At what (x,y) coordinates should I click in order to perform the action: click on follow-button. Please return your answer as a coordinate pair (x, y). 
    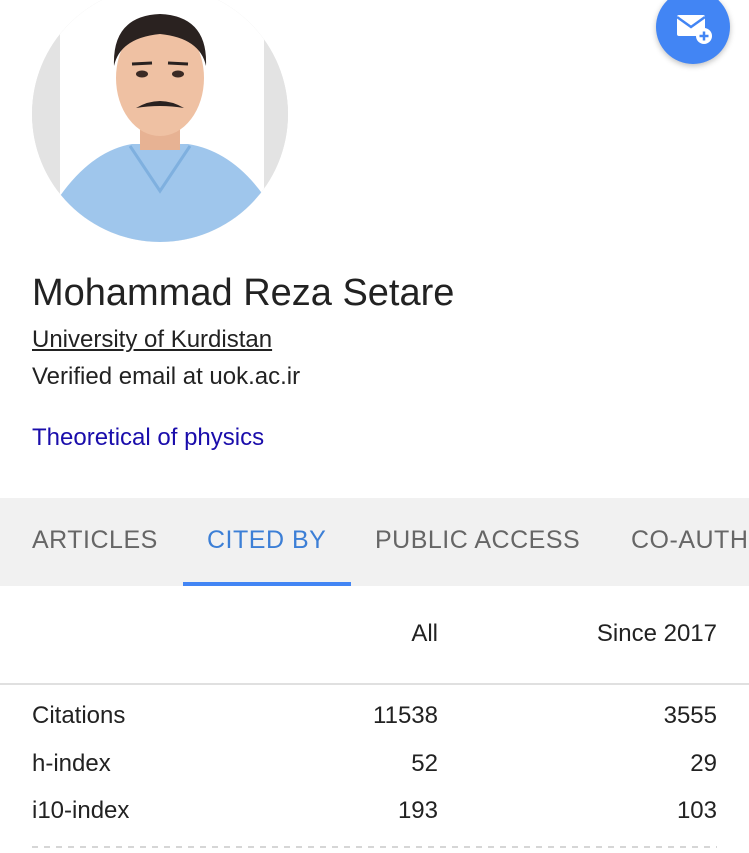
    Looking at the image, I should click on (693, 32).